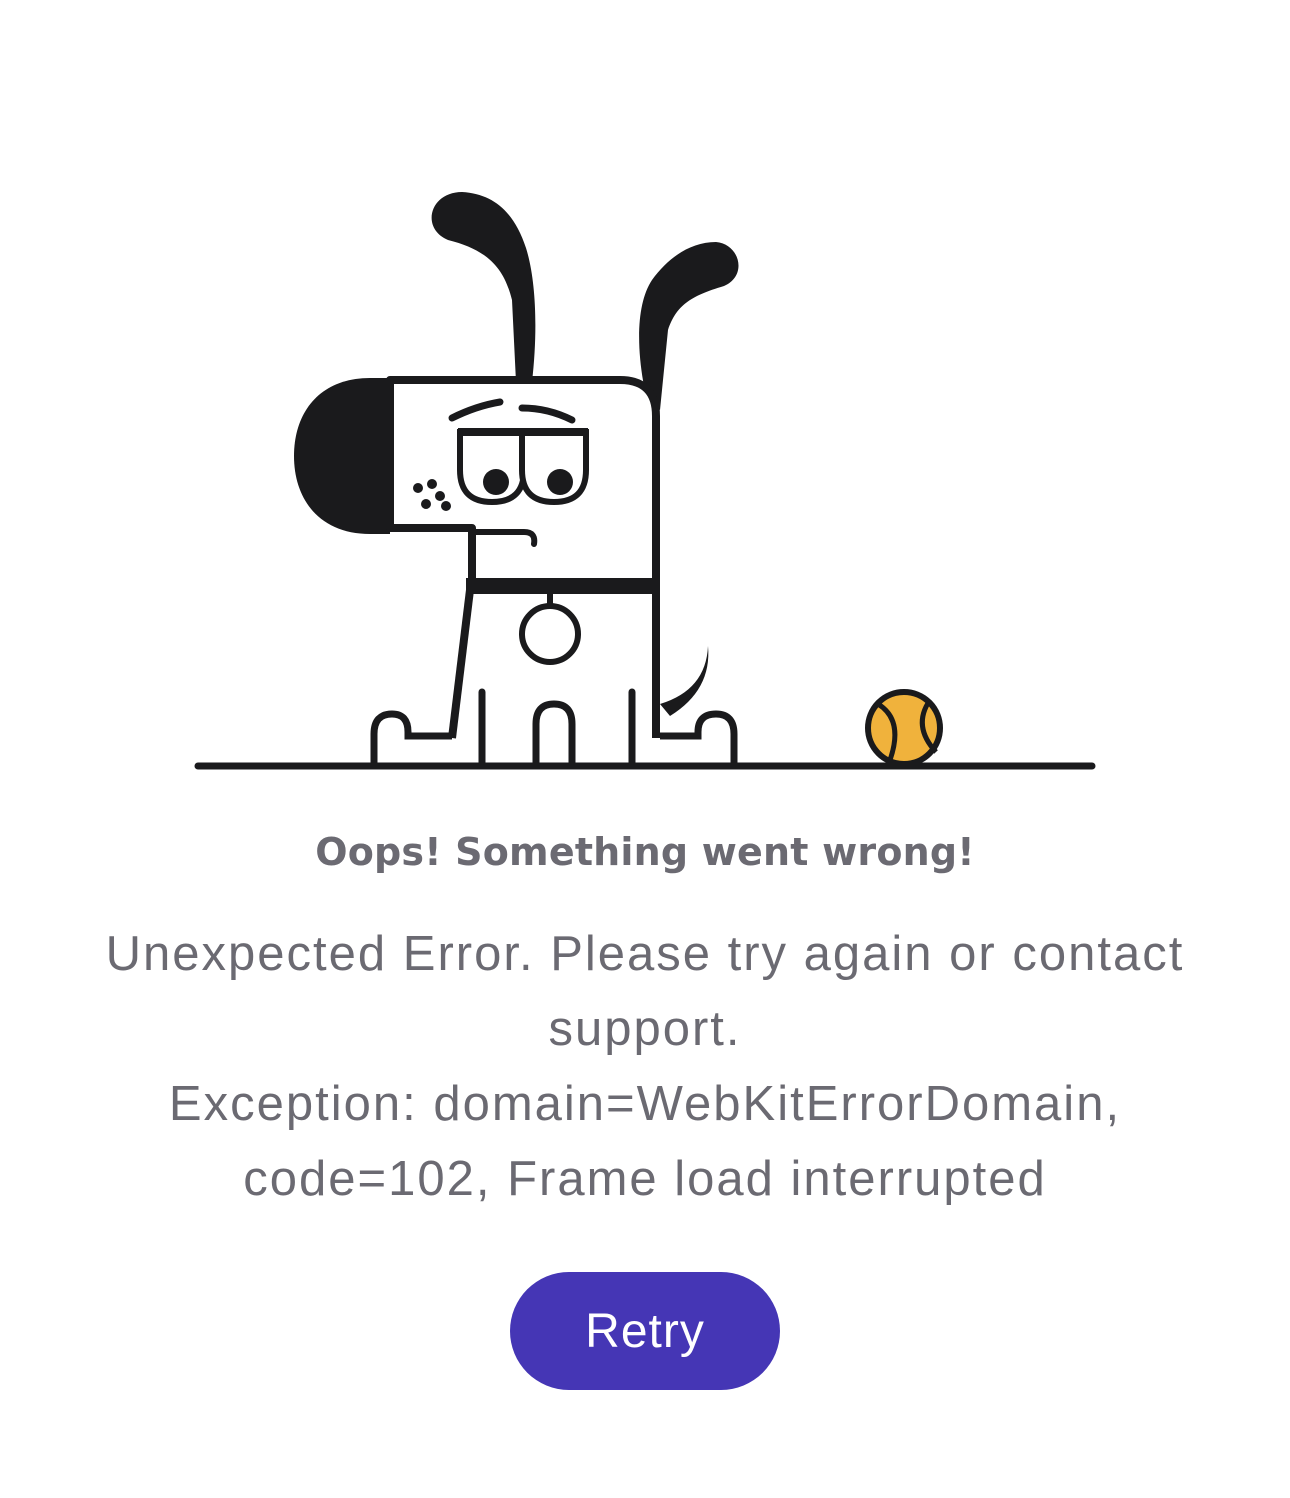 Image resolution: width=1290 pixels, height=1498 pixels. Describe the element at coordinates (645, 1331) in the screenshot. I see `retry-button: Retry` at that location.